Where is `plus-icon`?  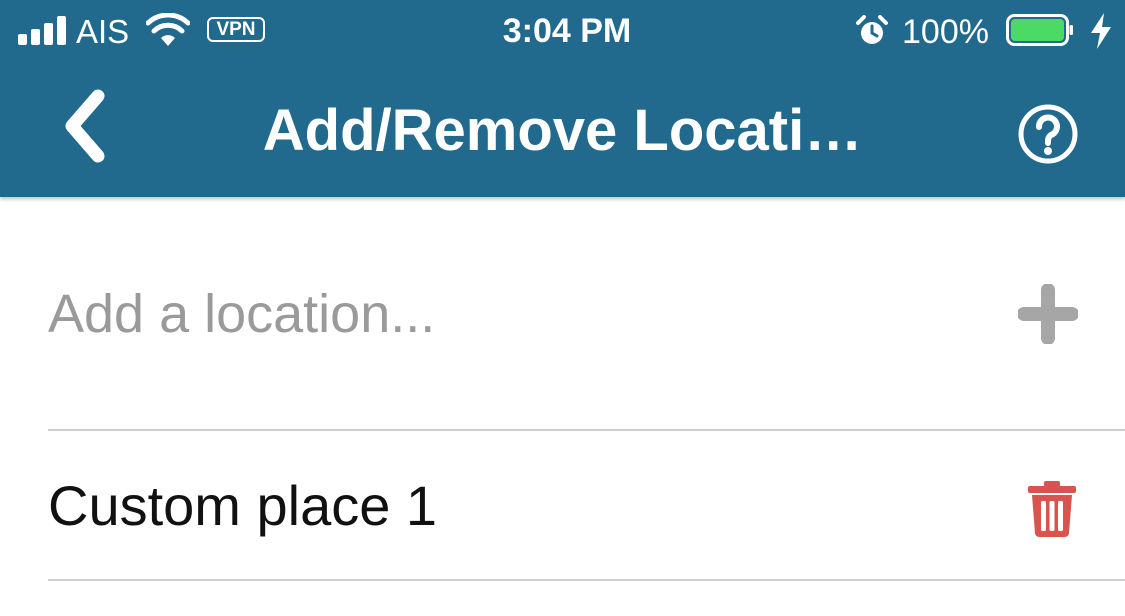 plus-icon is located at coordinates (1048, 314).